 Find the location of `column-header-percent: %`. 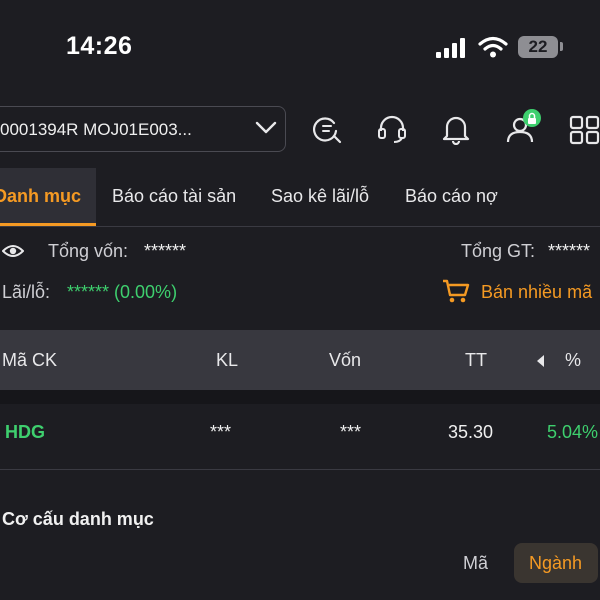

column-header-percent: % is located at coordinates (573, 360).